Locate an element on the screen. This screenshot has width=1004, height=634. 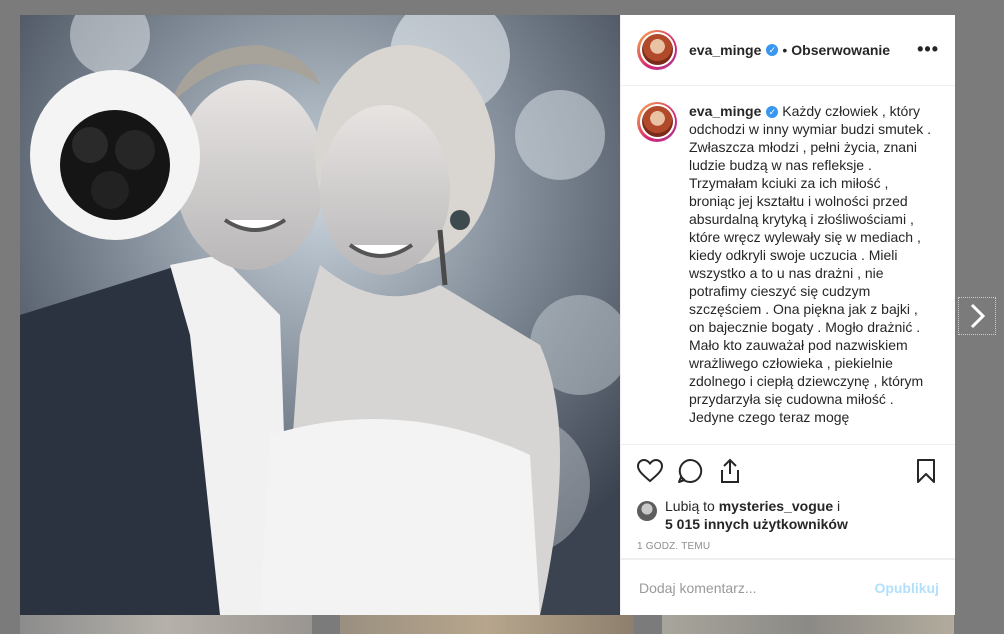
action-bar is located at coordinates (788, 471).